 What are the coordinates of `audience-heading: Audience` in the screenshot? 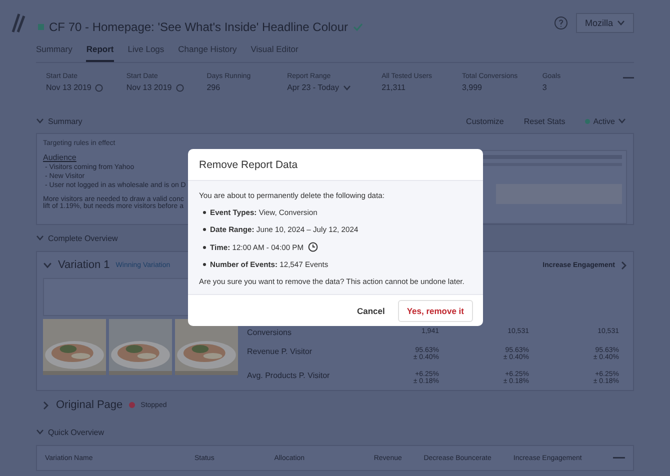 It's located at (59, 157).